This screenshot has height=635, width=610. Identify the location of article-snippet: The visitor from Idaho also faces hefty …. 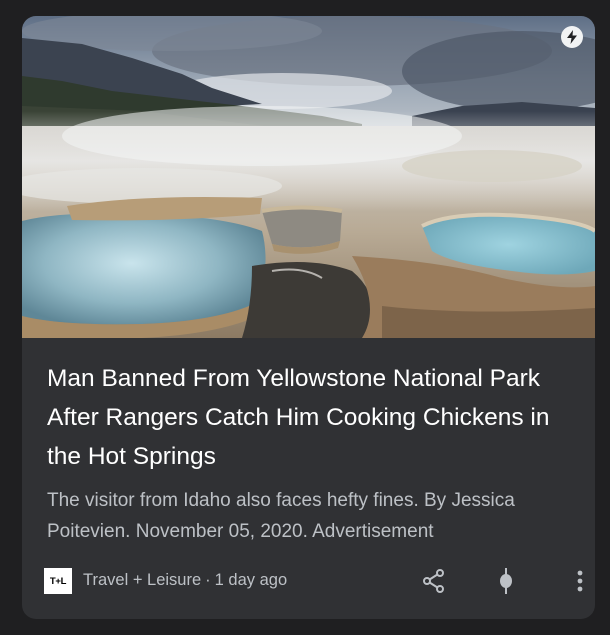
(281, 516).